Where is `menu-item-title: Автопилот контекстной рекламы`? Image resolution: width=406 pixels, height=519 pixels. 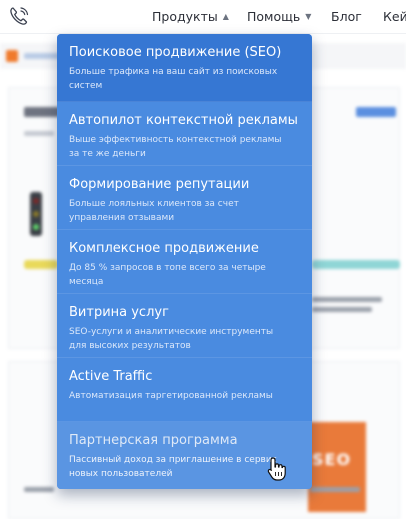
menu-item-title: Автопилот контекстной рекламы is located at coordinates (183, 120).